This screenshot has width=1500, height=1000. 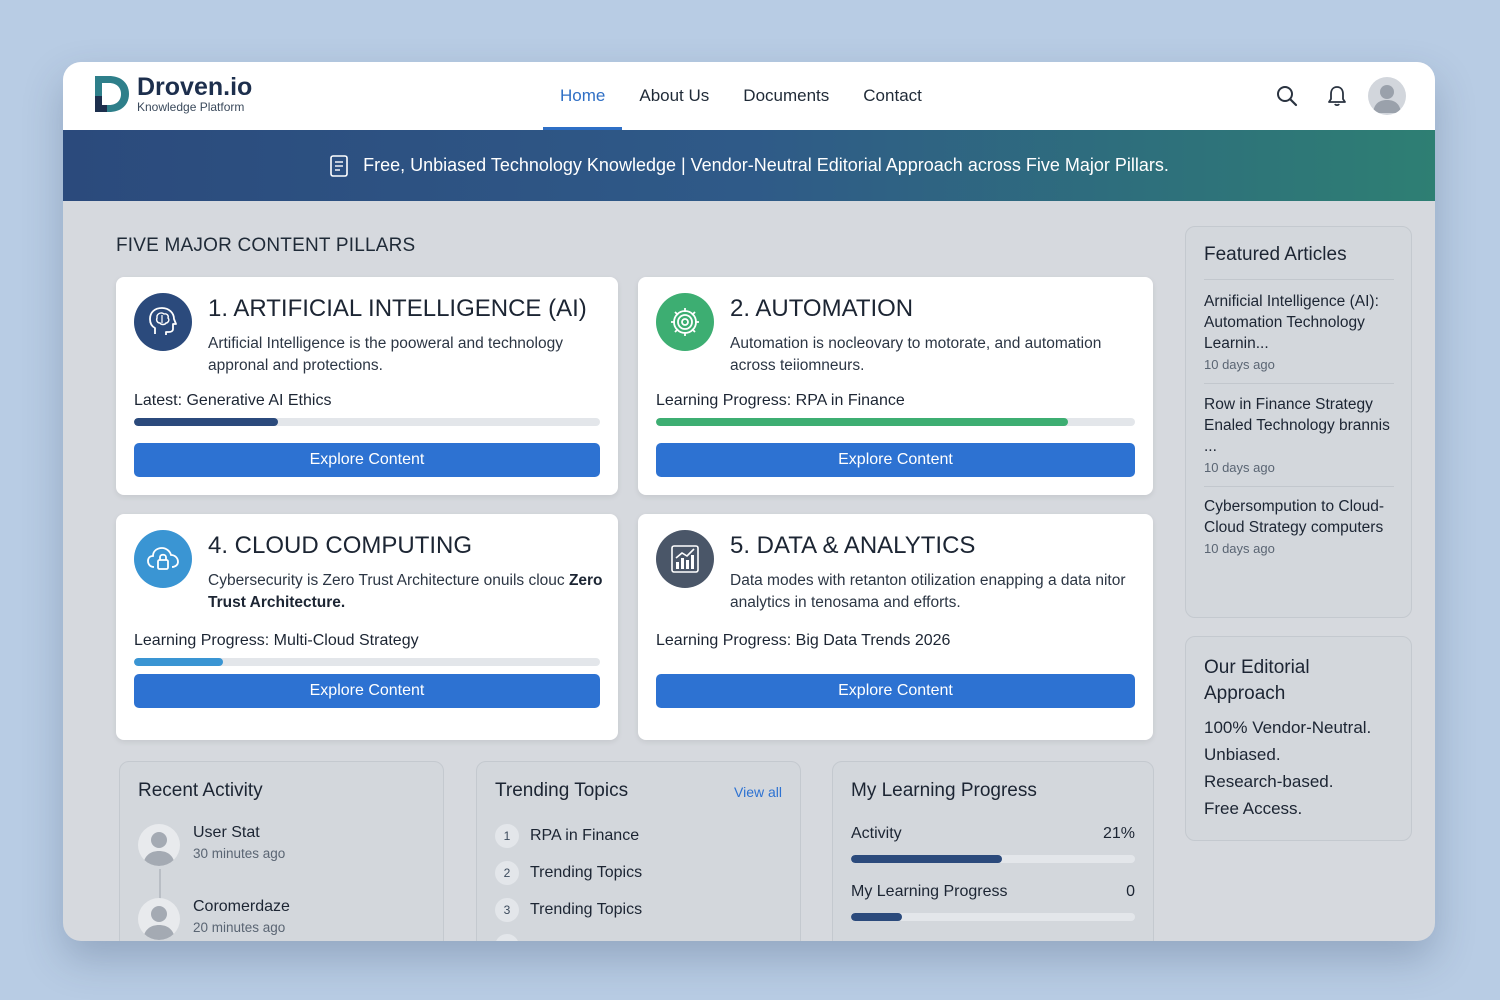 What do you see at coordinates (585, 835) in the screenshot?
I see `topic-label: RPA in Finance` at bounding box center [585, 835].